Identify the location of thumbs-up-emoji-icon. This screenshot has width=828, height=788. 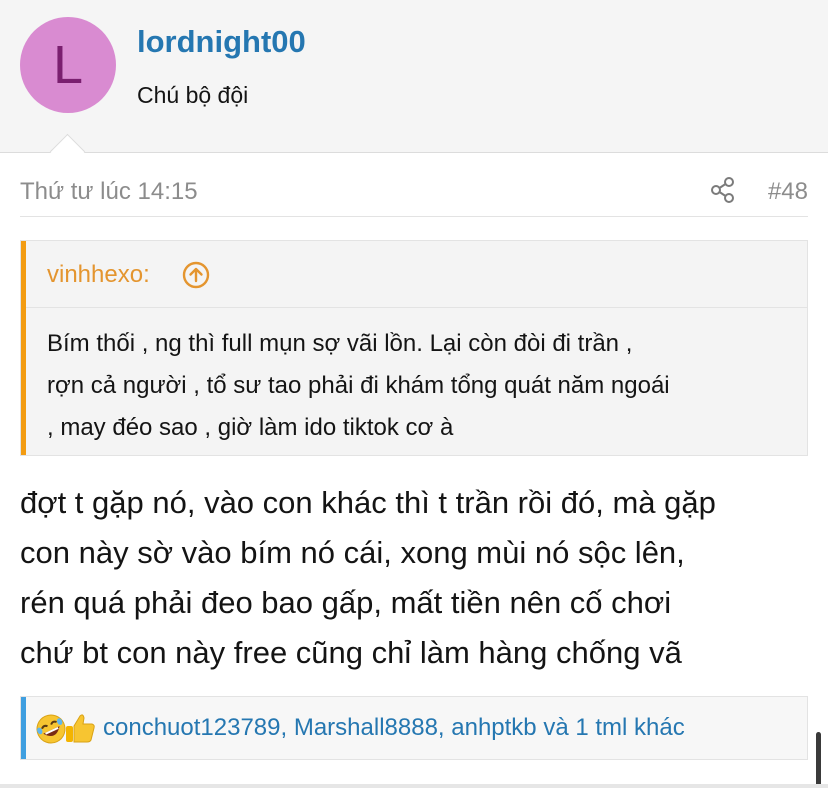
(80, 728).